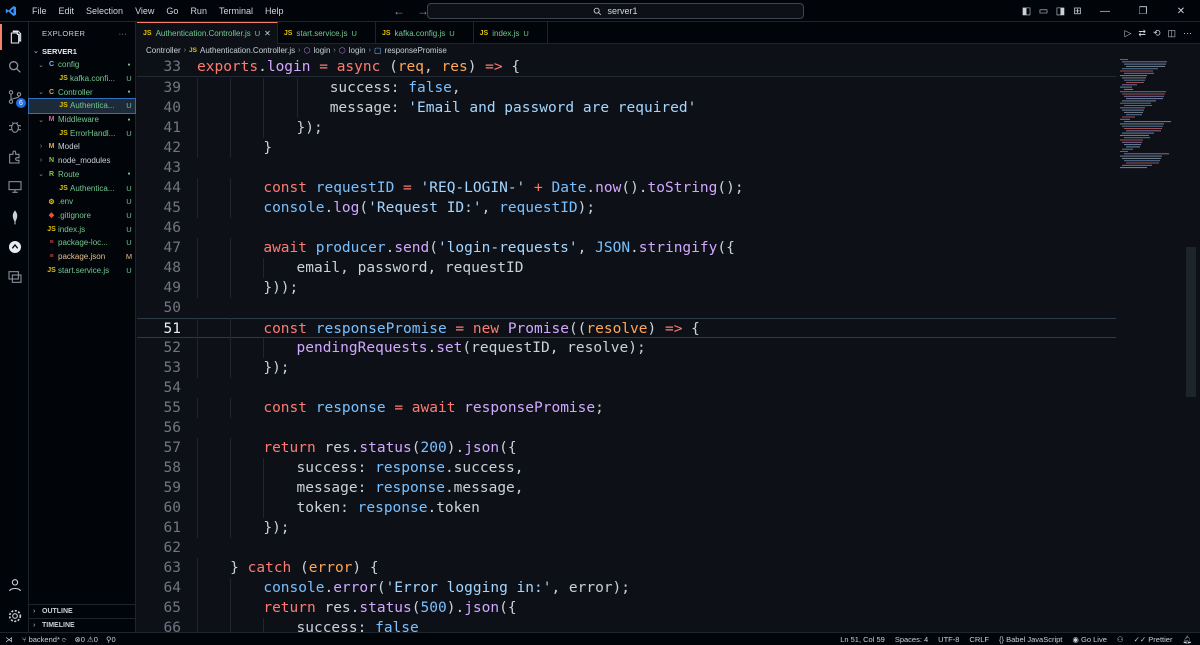 Image resolution: width=1200 pixels, height=645 pixels. What do you see at coordinates (159, 508) in the screenshot?
I see `line-number: 60` at bounding box center [159, 508].